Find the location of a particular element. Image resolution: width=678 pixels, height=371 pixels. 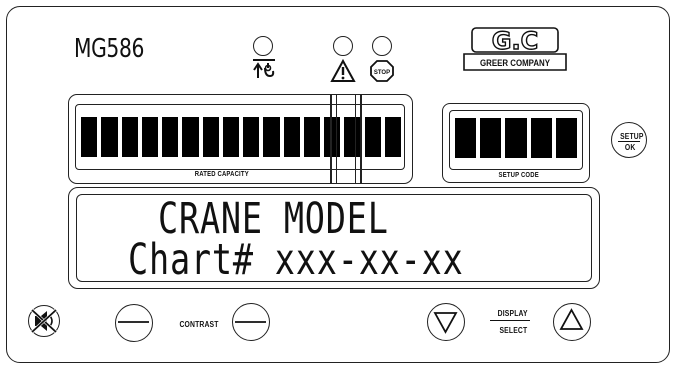

display-select-line2: SELECT is located at coordinates (513, 330).